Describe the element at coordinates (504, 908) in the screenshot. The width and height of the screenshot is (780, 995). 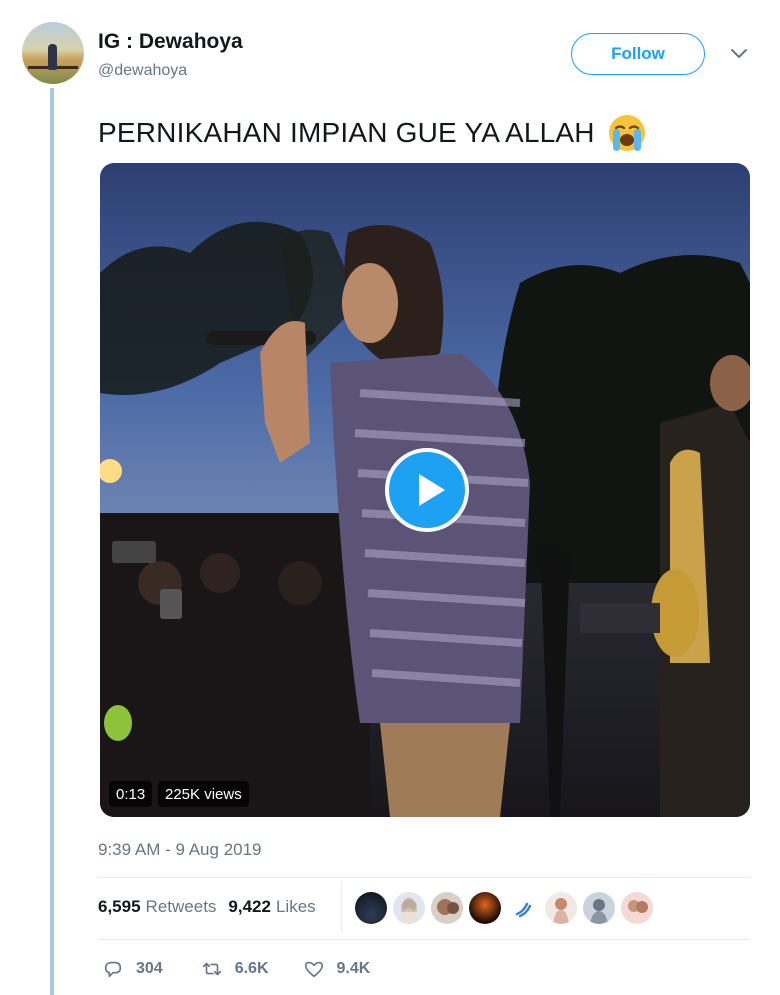
I see `liker-avatars` at that location.